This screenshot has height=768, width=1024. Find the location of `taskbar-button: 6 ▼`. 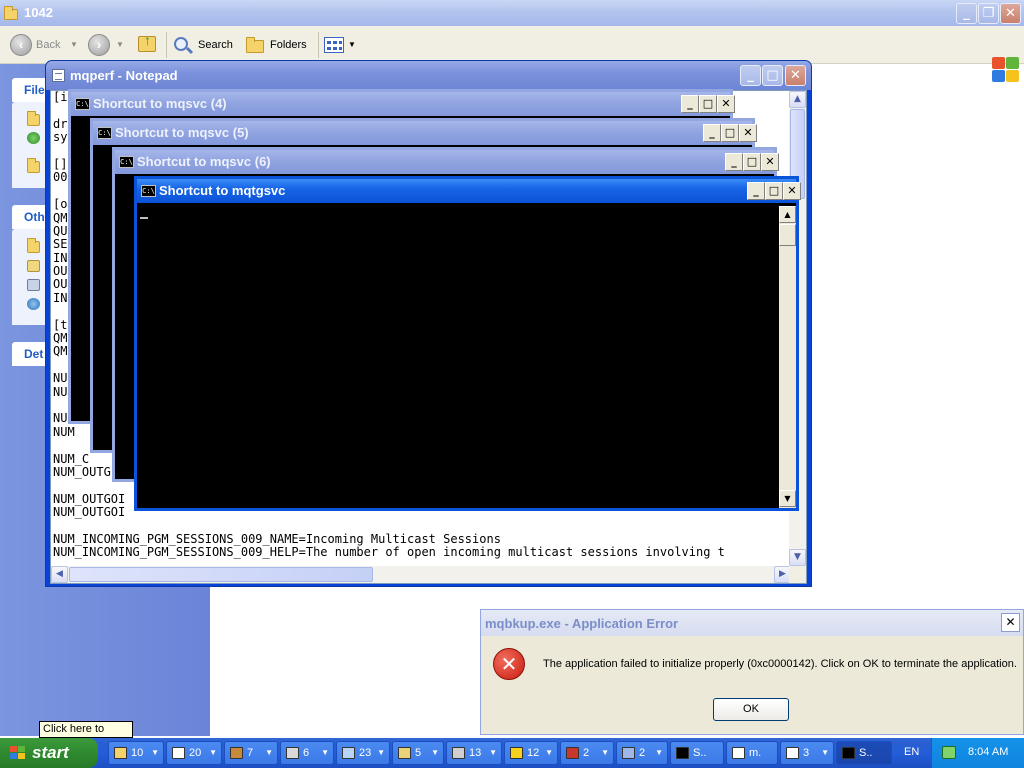

taskbar-button: 6 ▼ is located at coordinates (307, 753).